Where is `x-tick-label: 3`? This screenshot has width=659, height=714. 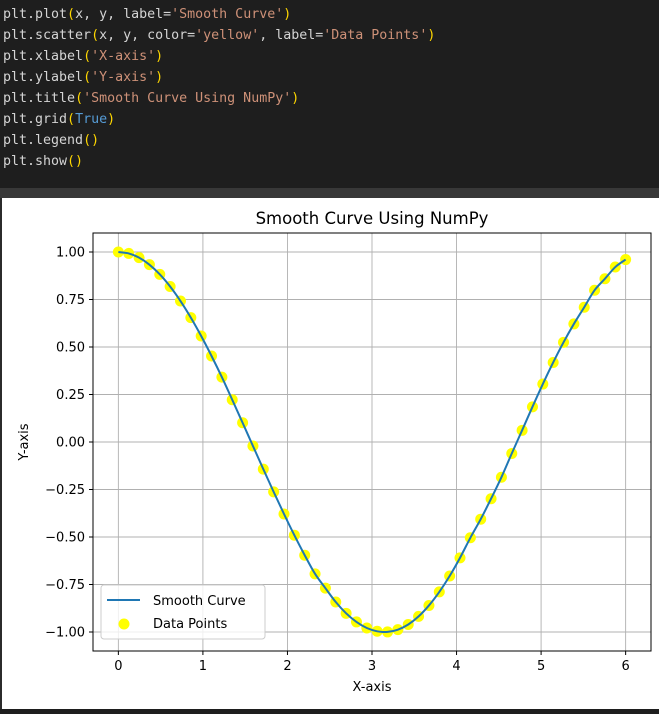
x-tick-label: 3 is located at coordinates (372, 666).